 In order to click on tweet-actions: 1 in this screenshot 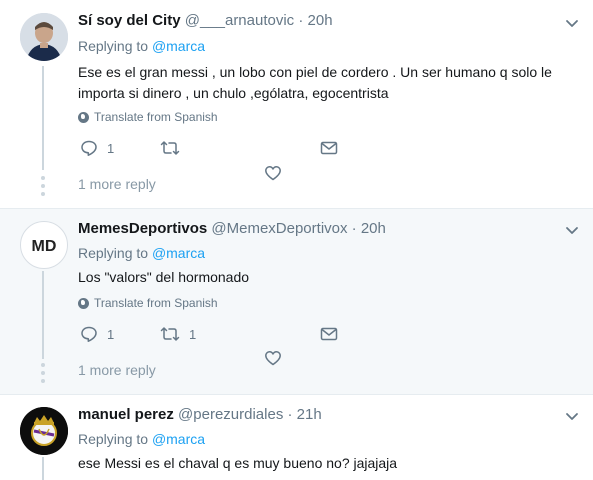, I will do `click(220, 149)`.